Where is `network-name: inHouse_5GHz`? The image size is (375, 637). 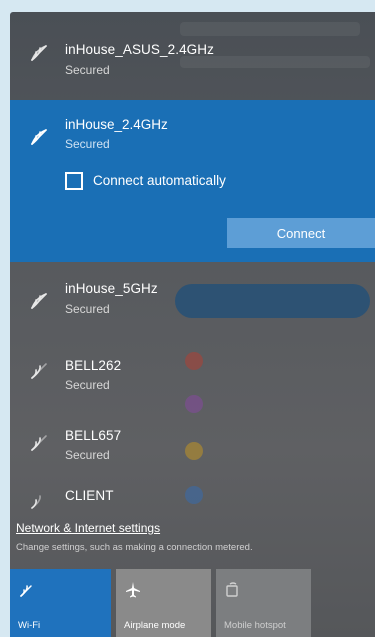
network-name: inHouse_5GHz is located at coordinates (111, 288).